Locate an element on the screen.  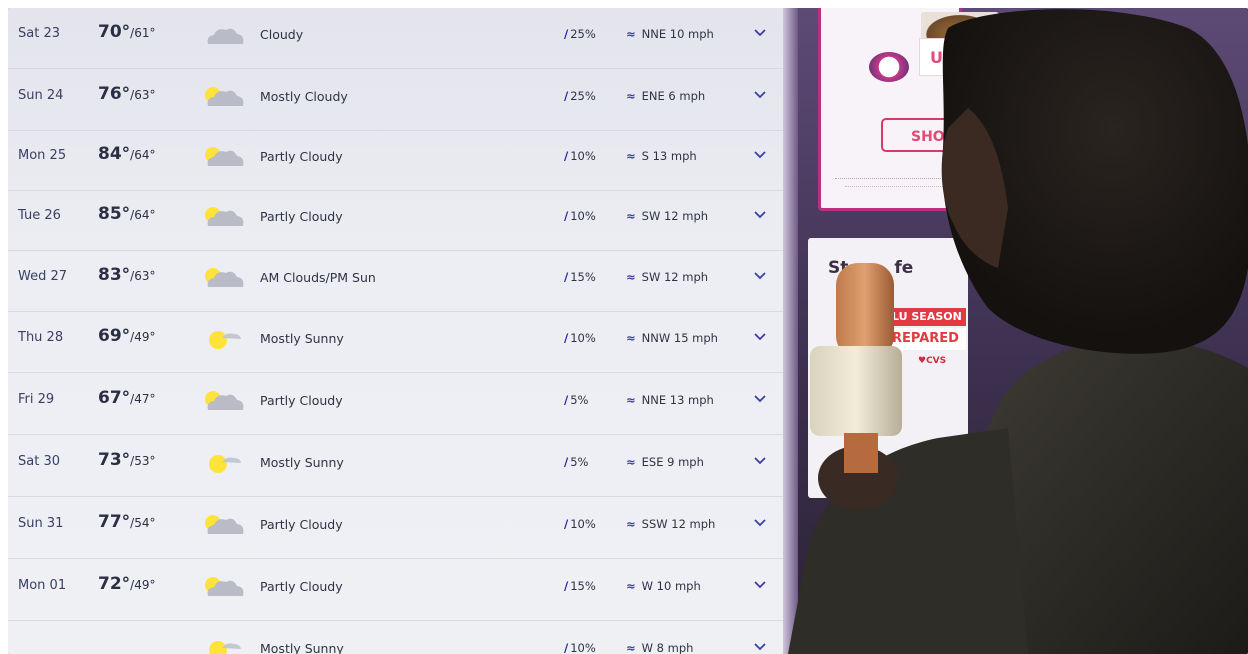
wind-value: SSW 12 mph is located at coordinates (678, 524).